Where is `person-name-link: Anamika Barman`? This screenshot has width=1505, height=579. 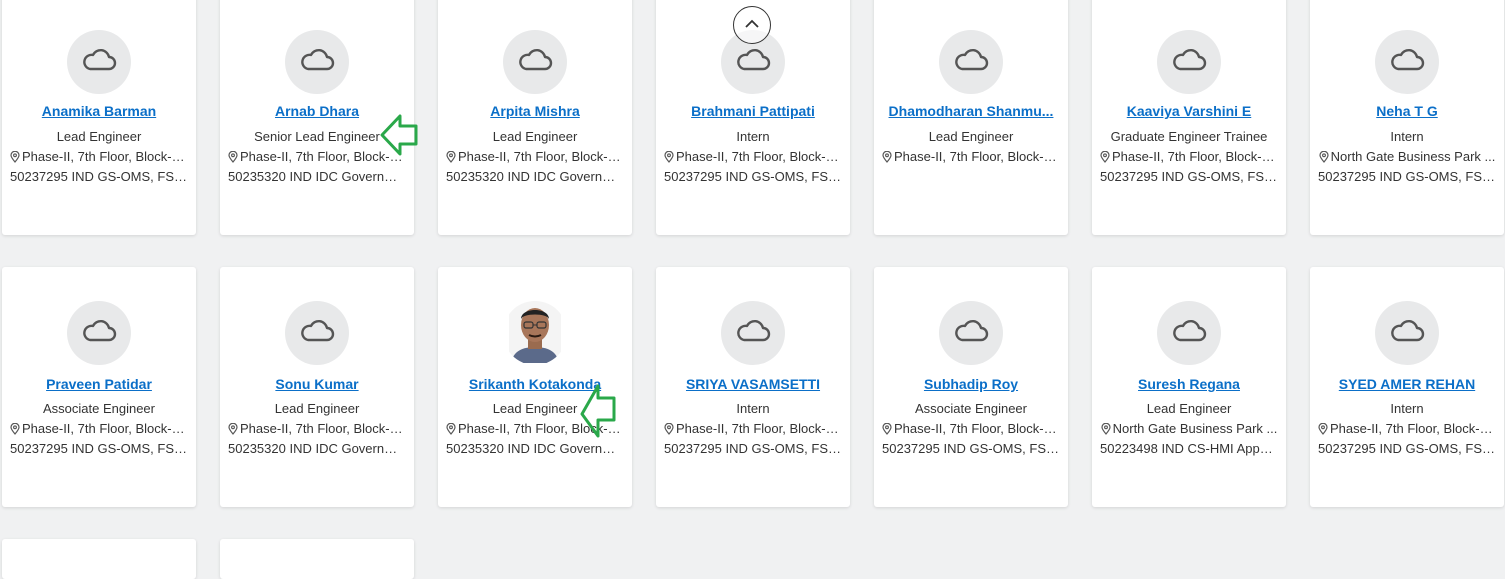 person-name-link: Anamika Barman is located at coordinates (99, 111).